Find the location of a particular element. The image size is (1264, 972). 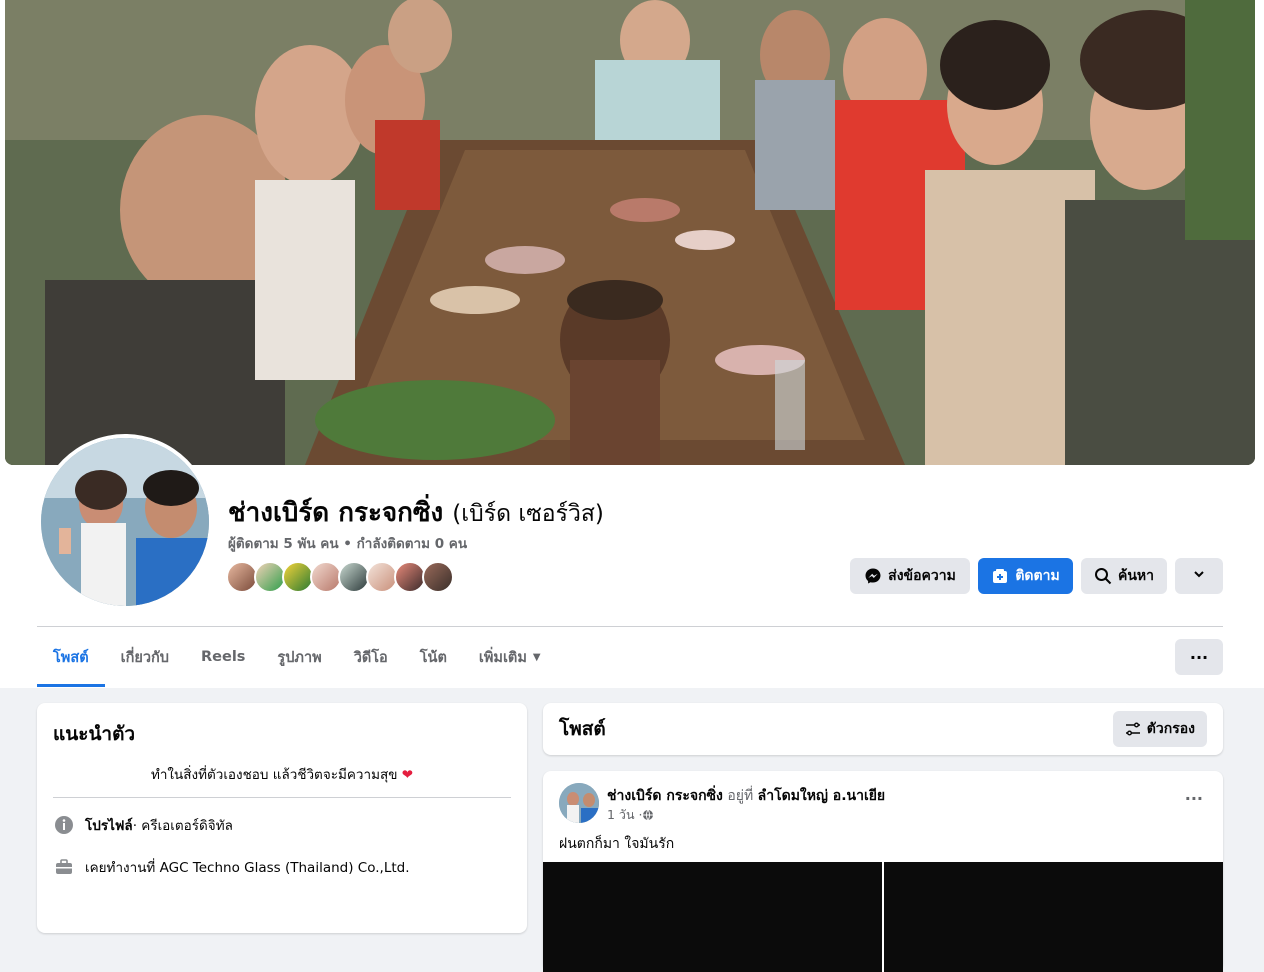

follow-plus-icon is located at coordinates (1000, 576).